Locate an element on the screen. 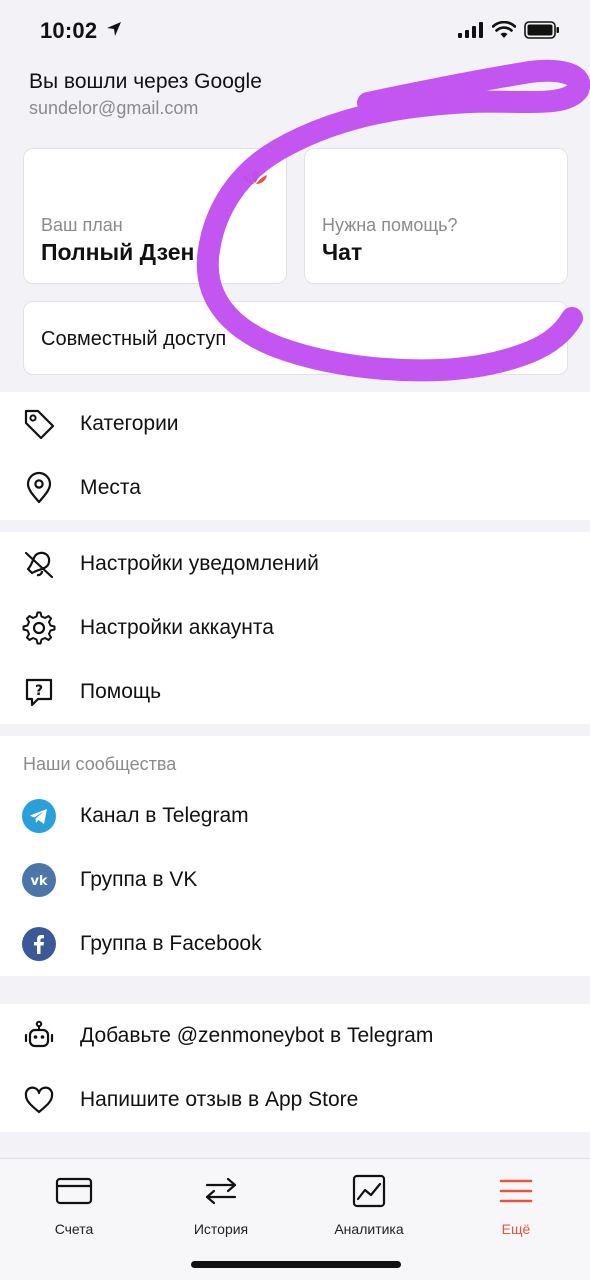 This screenshot has width=590, height=1280. menu-item-label: Группа в Facebook is located at coordinates (171, 943).